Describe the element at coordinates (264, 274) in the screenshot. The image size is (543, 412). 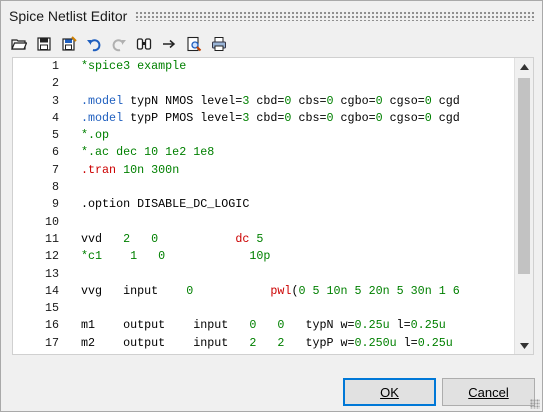
I see `code-line: 13` at that location.